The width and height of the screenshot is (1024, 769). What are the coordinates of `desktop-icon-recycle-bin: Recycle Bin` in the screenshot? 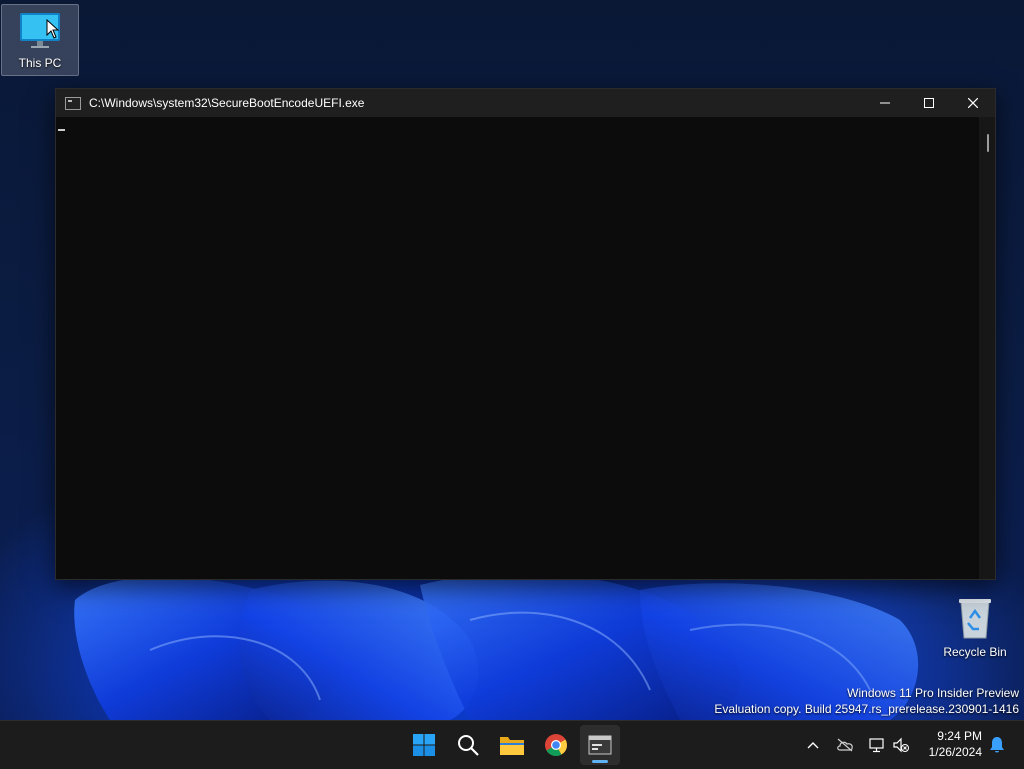 It's located at (975, 627).